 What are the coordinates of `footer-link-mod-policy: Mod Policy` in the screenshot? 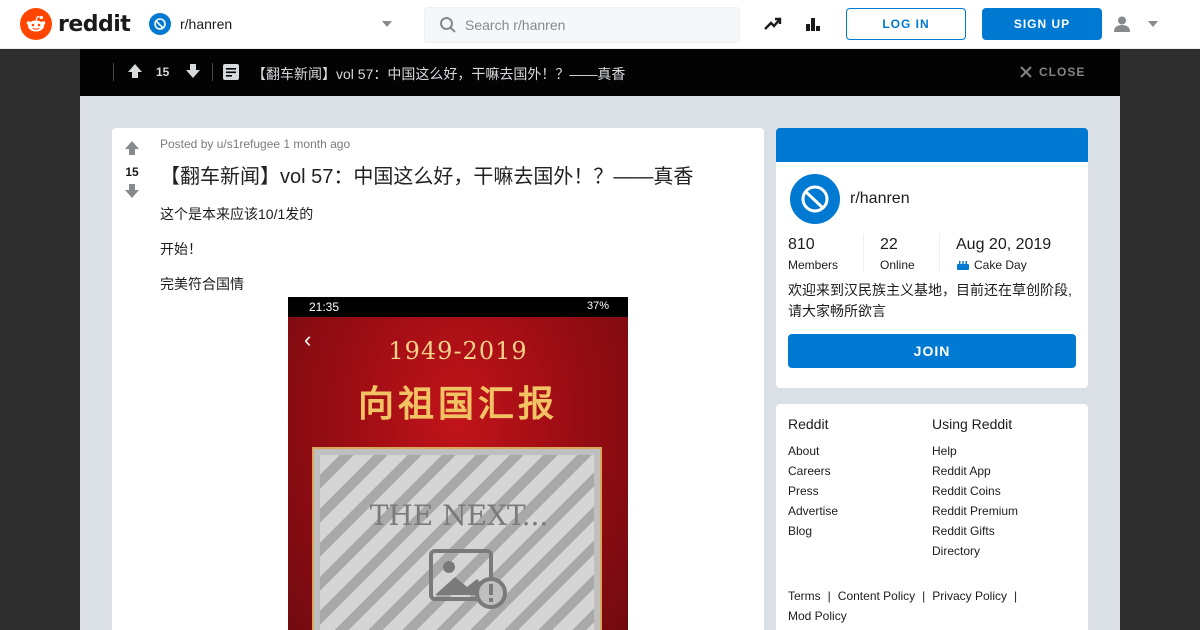 It's located at (817, 616).